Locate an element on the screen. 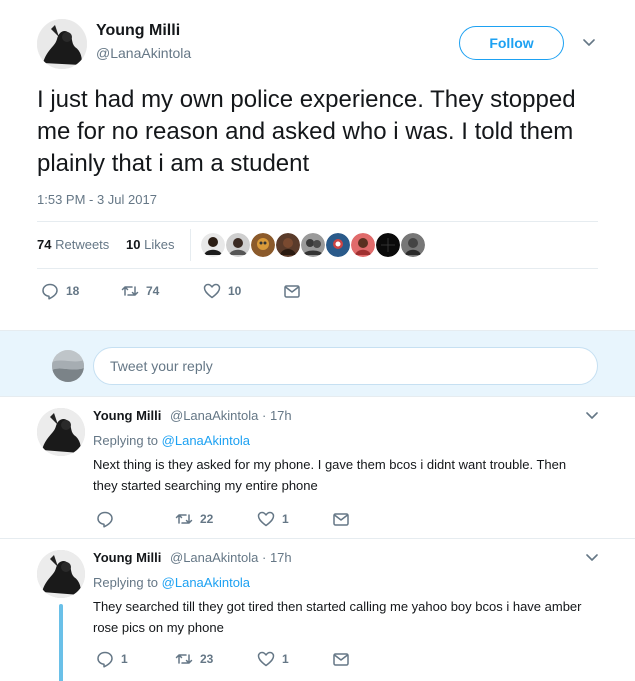 The height and width of the screenshot is (681, 635). retweets-label: Retweets is located at coordinates (82, 244).